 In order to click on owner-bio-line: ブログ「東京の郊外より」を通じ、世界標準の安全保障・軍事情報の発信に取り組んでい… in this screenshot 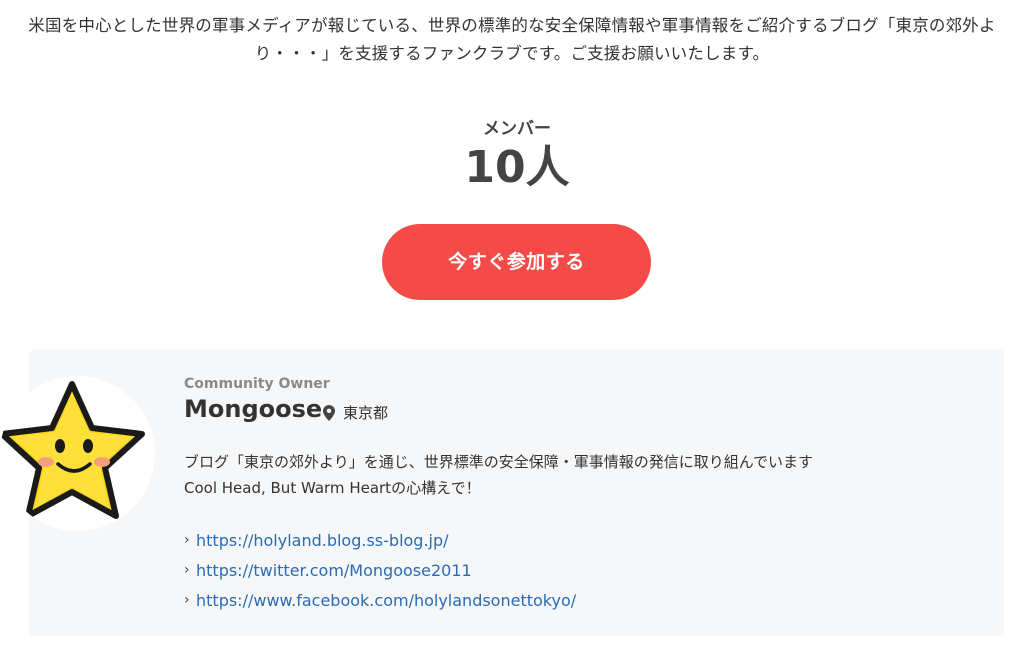, I will do `click(498, 462)`.